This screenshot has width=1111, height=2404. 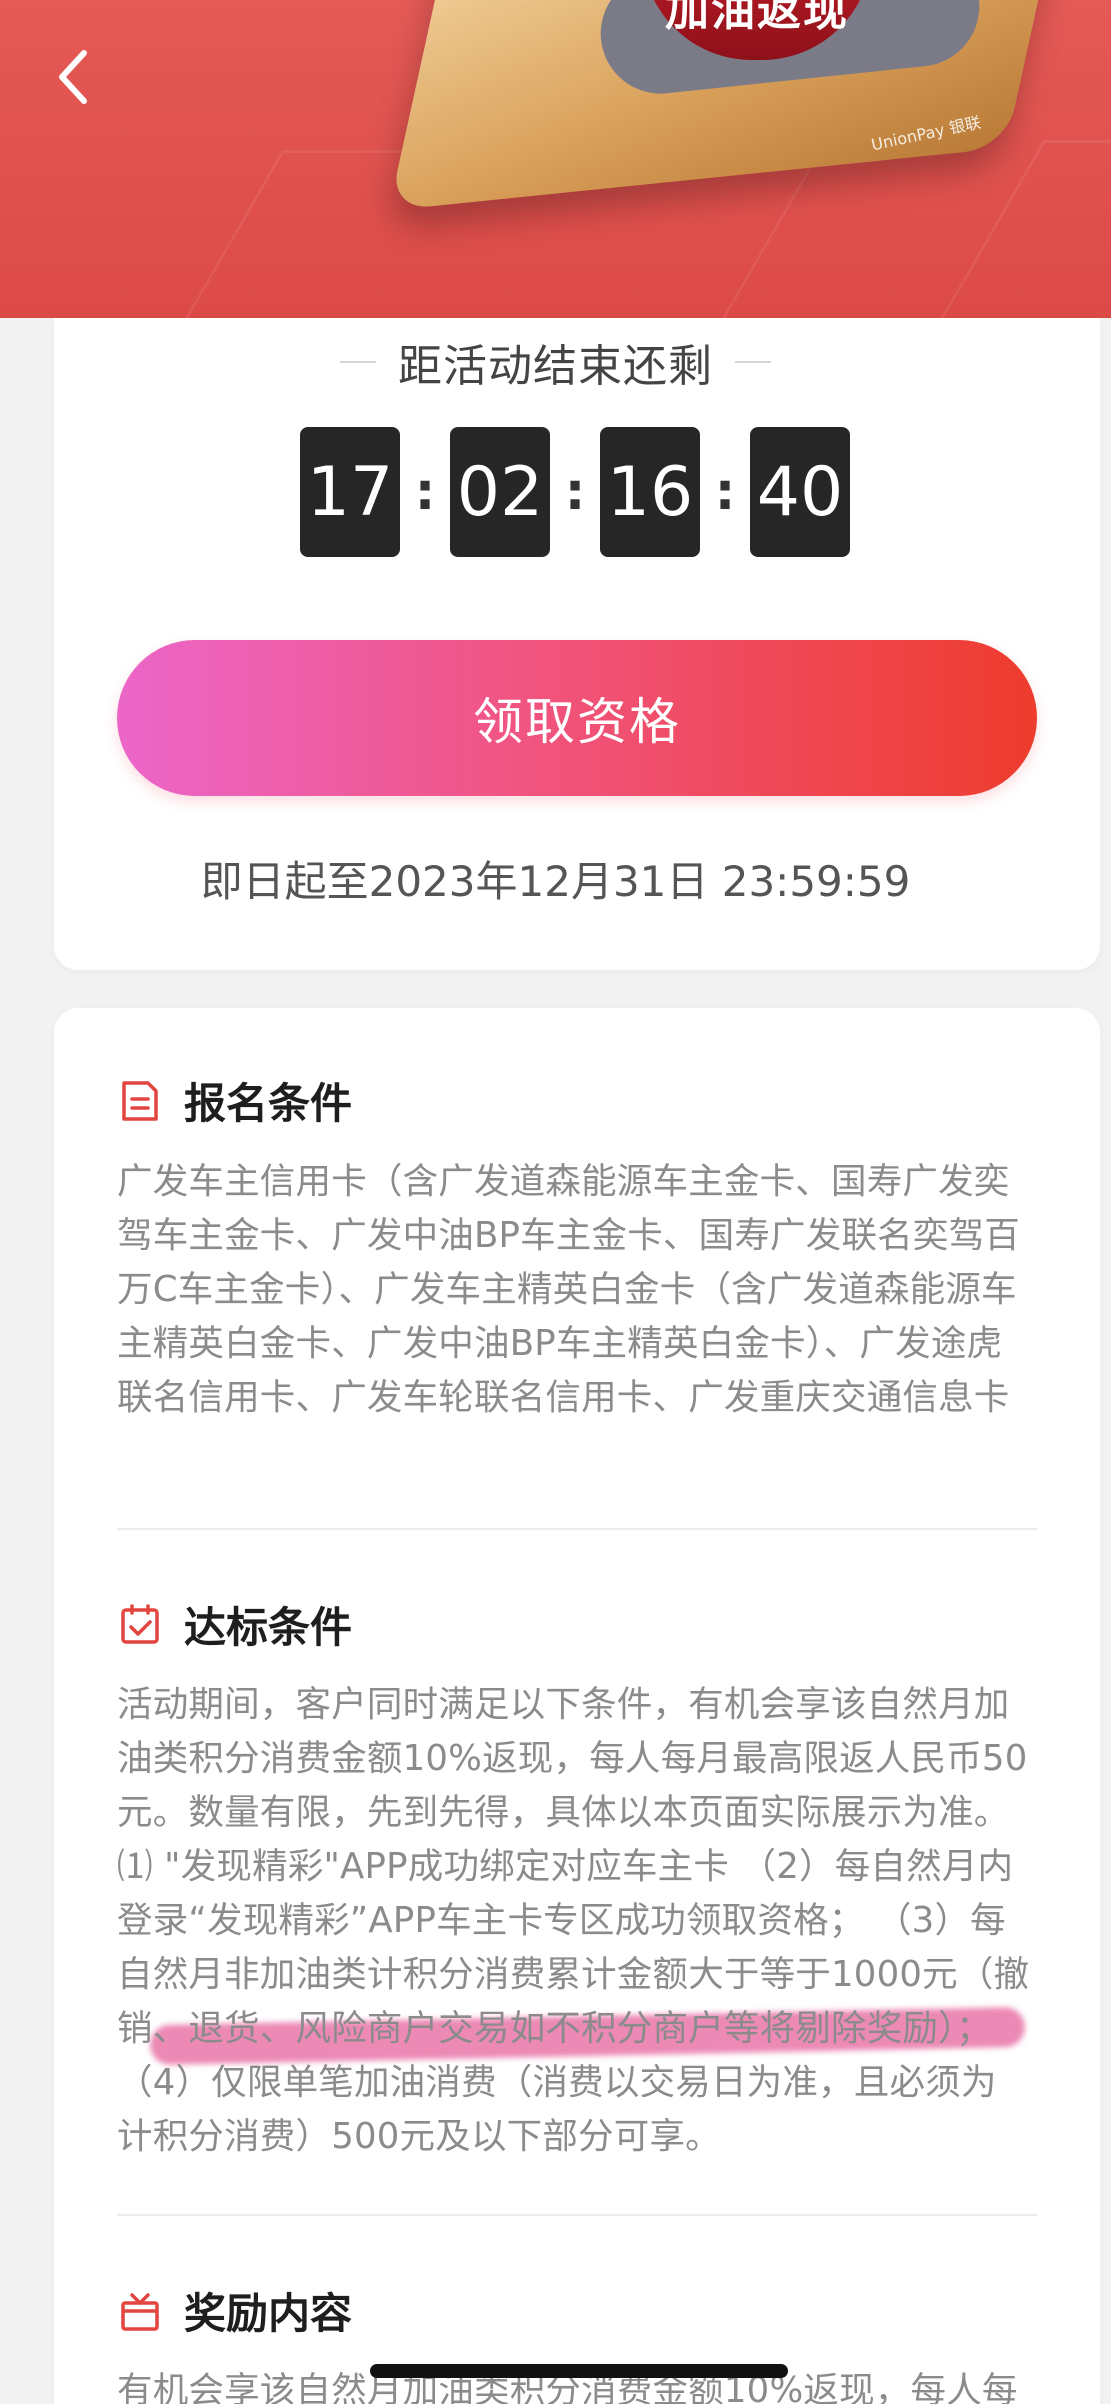 I want to click on banner-decoration, so click(x=1013, y=229).